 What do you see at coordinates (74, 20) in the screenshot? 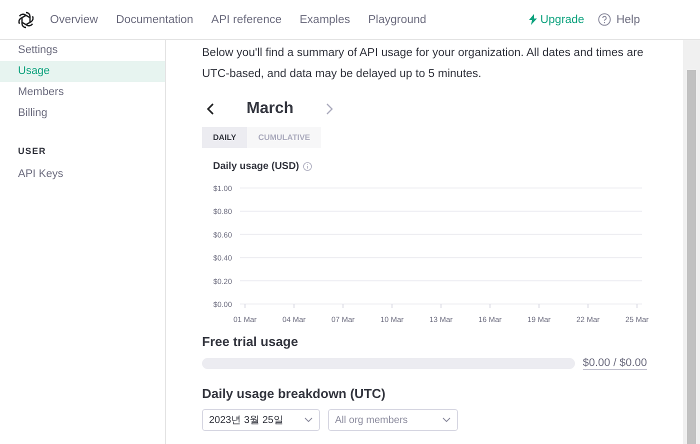
I see `nav-link: Overview` at bounding box center [74, 20].